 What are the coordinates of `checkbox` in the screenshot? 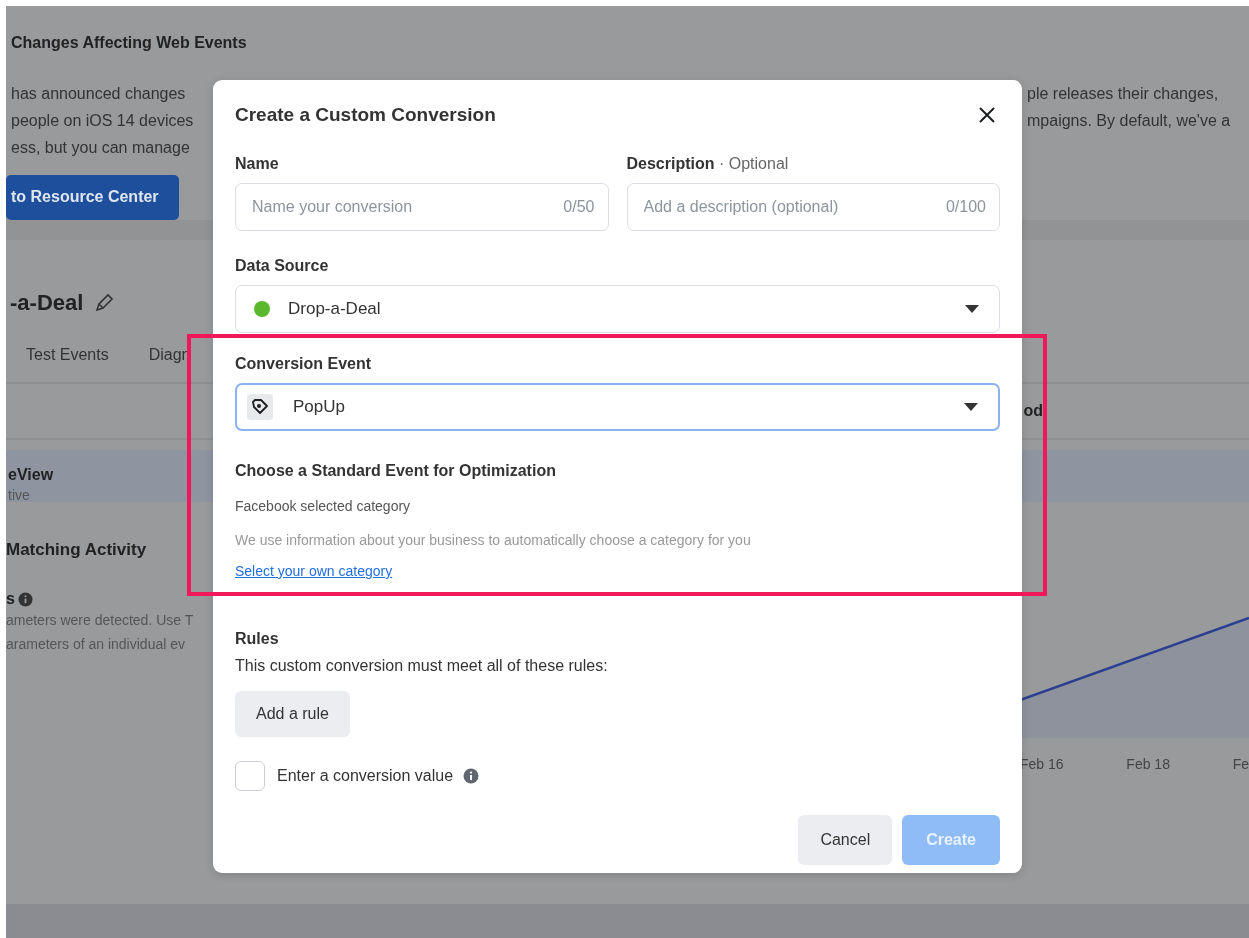 It's located at (250, 776).